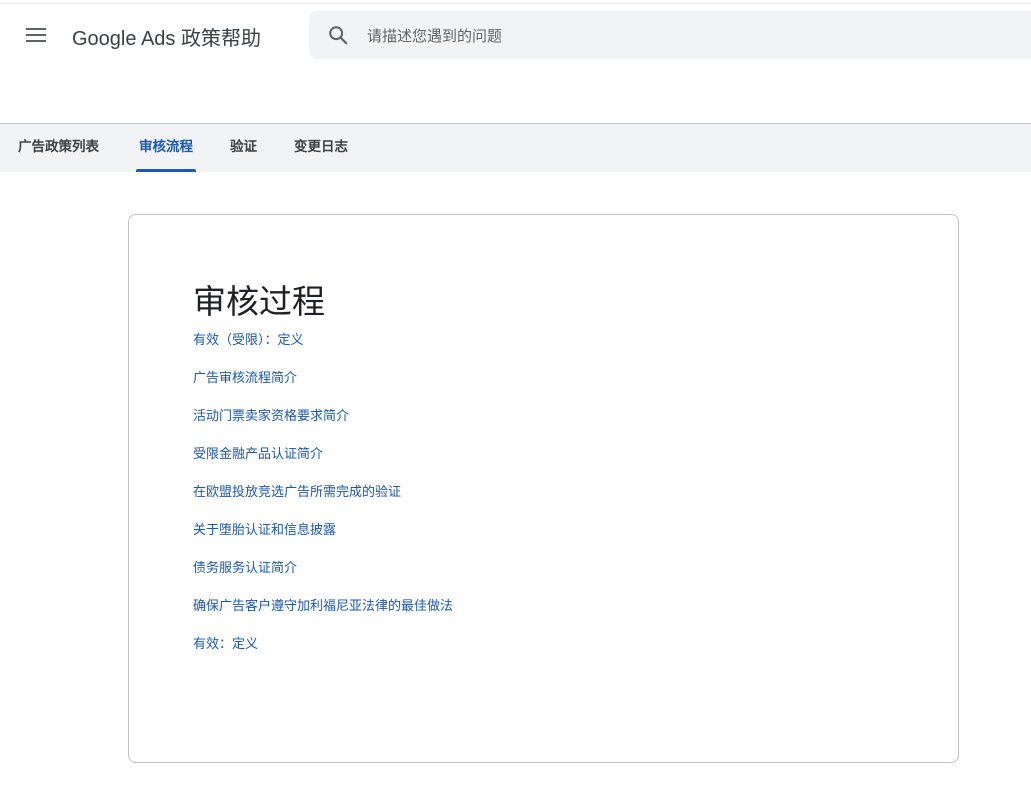  Describe the element at coordinates (245, 378) in the screenshot. I see `article-link: 广告审核流程简介` at that location.